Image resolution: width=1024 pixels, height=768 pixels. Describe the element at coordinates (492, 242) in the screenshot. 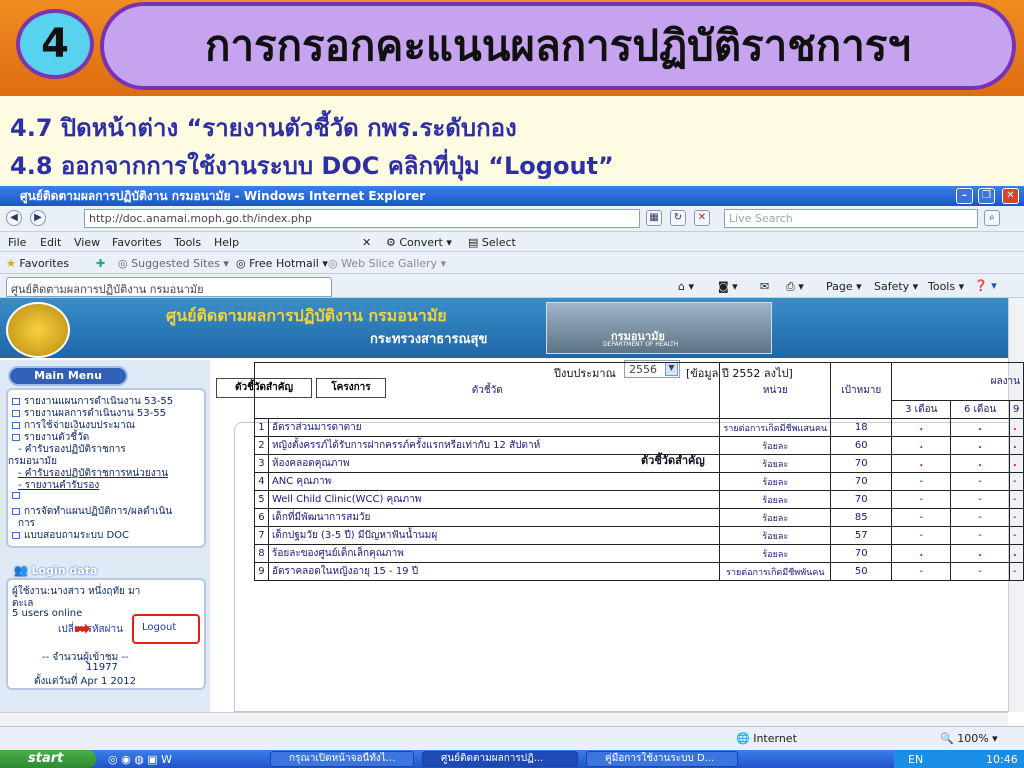

I see `select-button: ▤ Select` at that location.